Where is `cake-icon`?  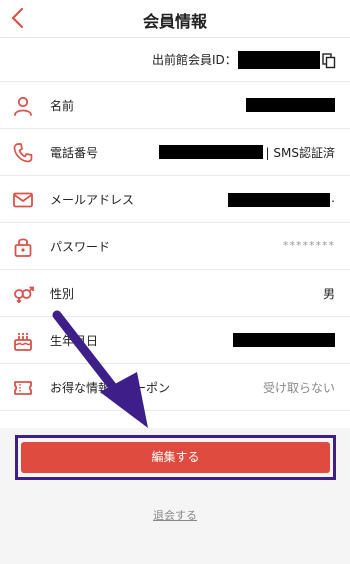
cake-icon is located at coordinates (23, 341).